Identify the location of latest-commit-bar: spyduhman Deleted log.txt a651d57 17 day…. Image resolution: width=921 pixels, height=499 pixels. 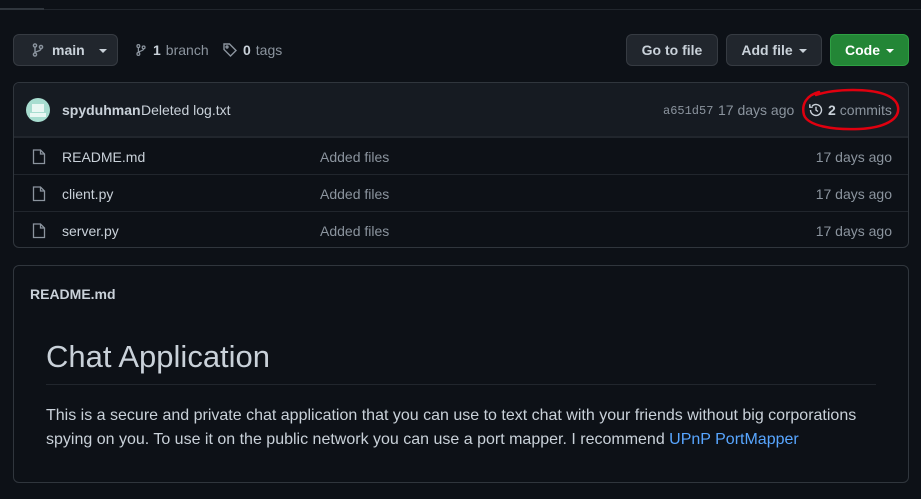
(461, 110).